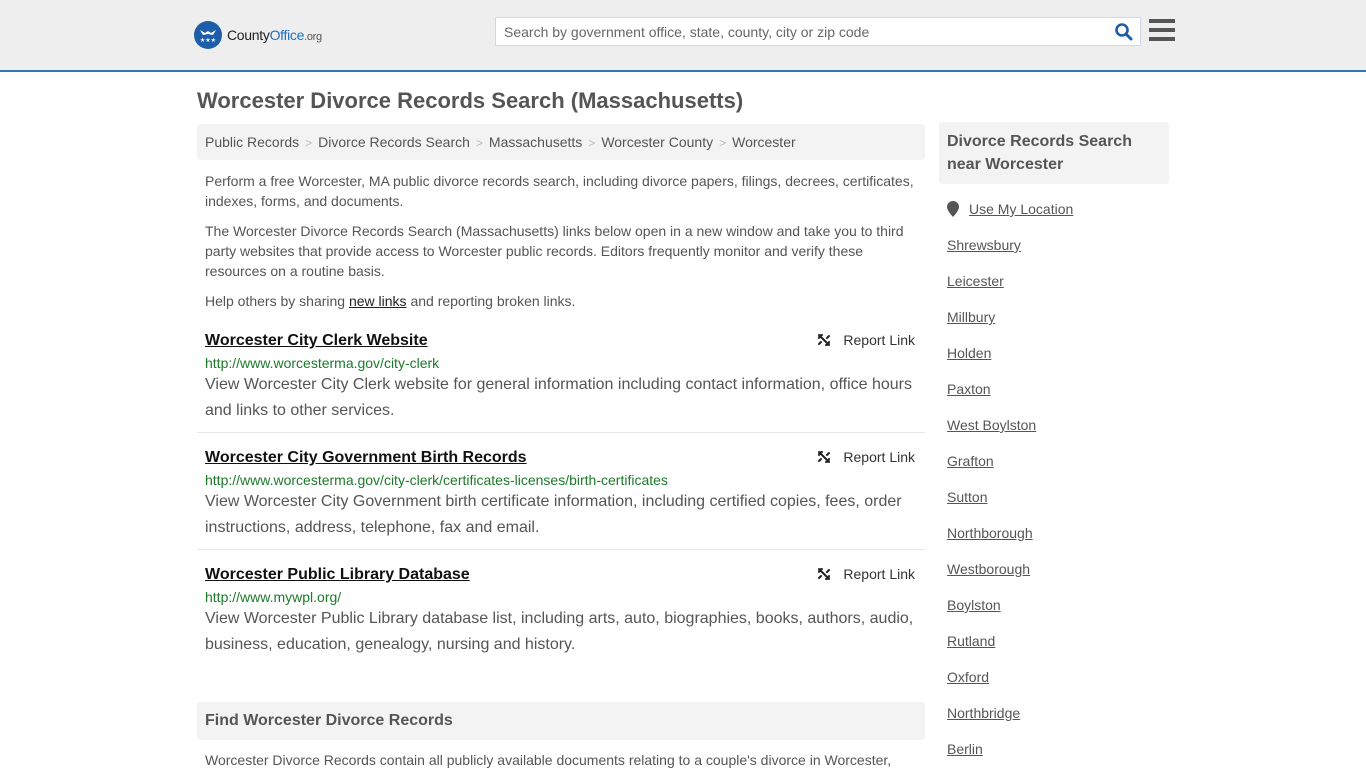 The height and width of the screenshot is (777, 1366). Describe the element at coordinates (252, 142) in the screenshot. I see `breadcrumb-public-records: Public Records` at that location.